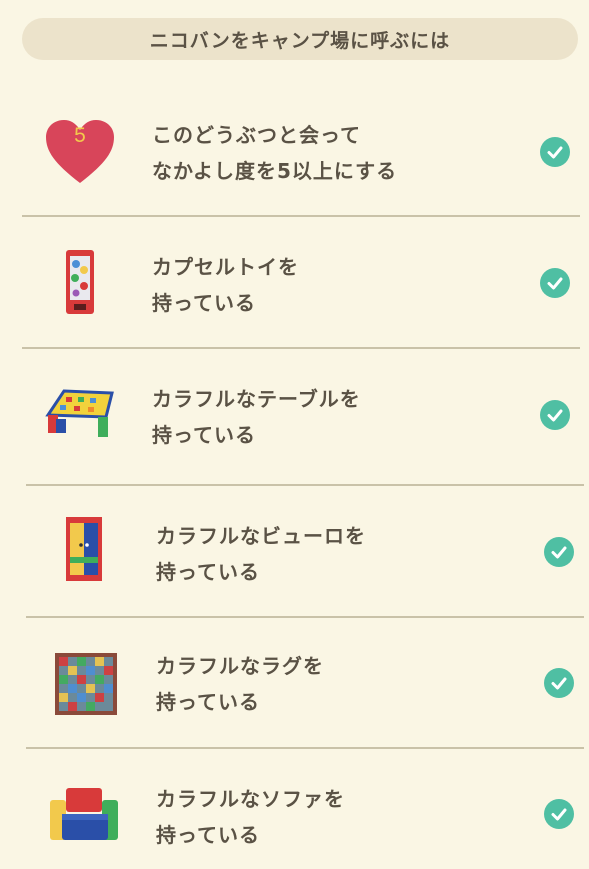 The image size is (589, 869). What do you see at coordinates (250, 817) in the screenshot?
I see `condition-text: カラフルなソファを 持っている` at bounding box center [250, 817].